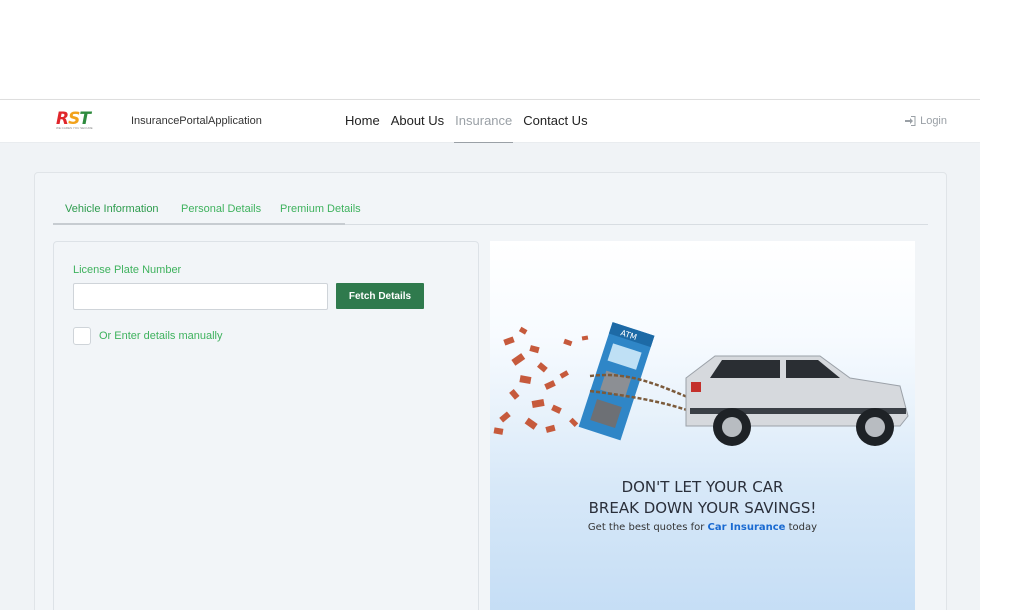 The width and height of the screenshot is (1024, 610). I want to click on manual-entry-label: Or Enter details manually, so click(161, 336).